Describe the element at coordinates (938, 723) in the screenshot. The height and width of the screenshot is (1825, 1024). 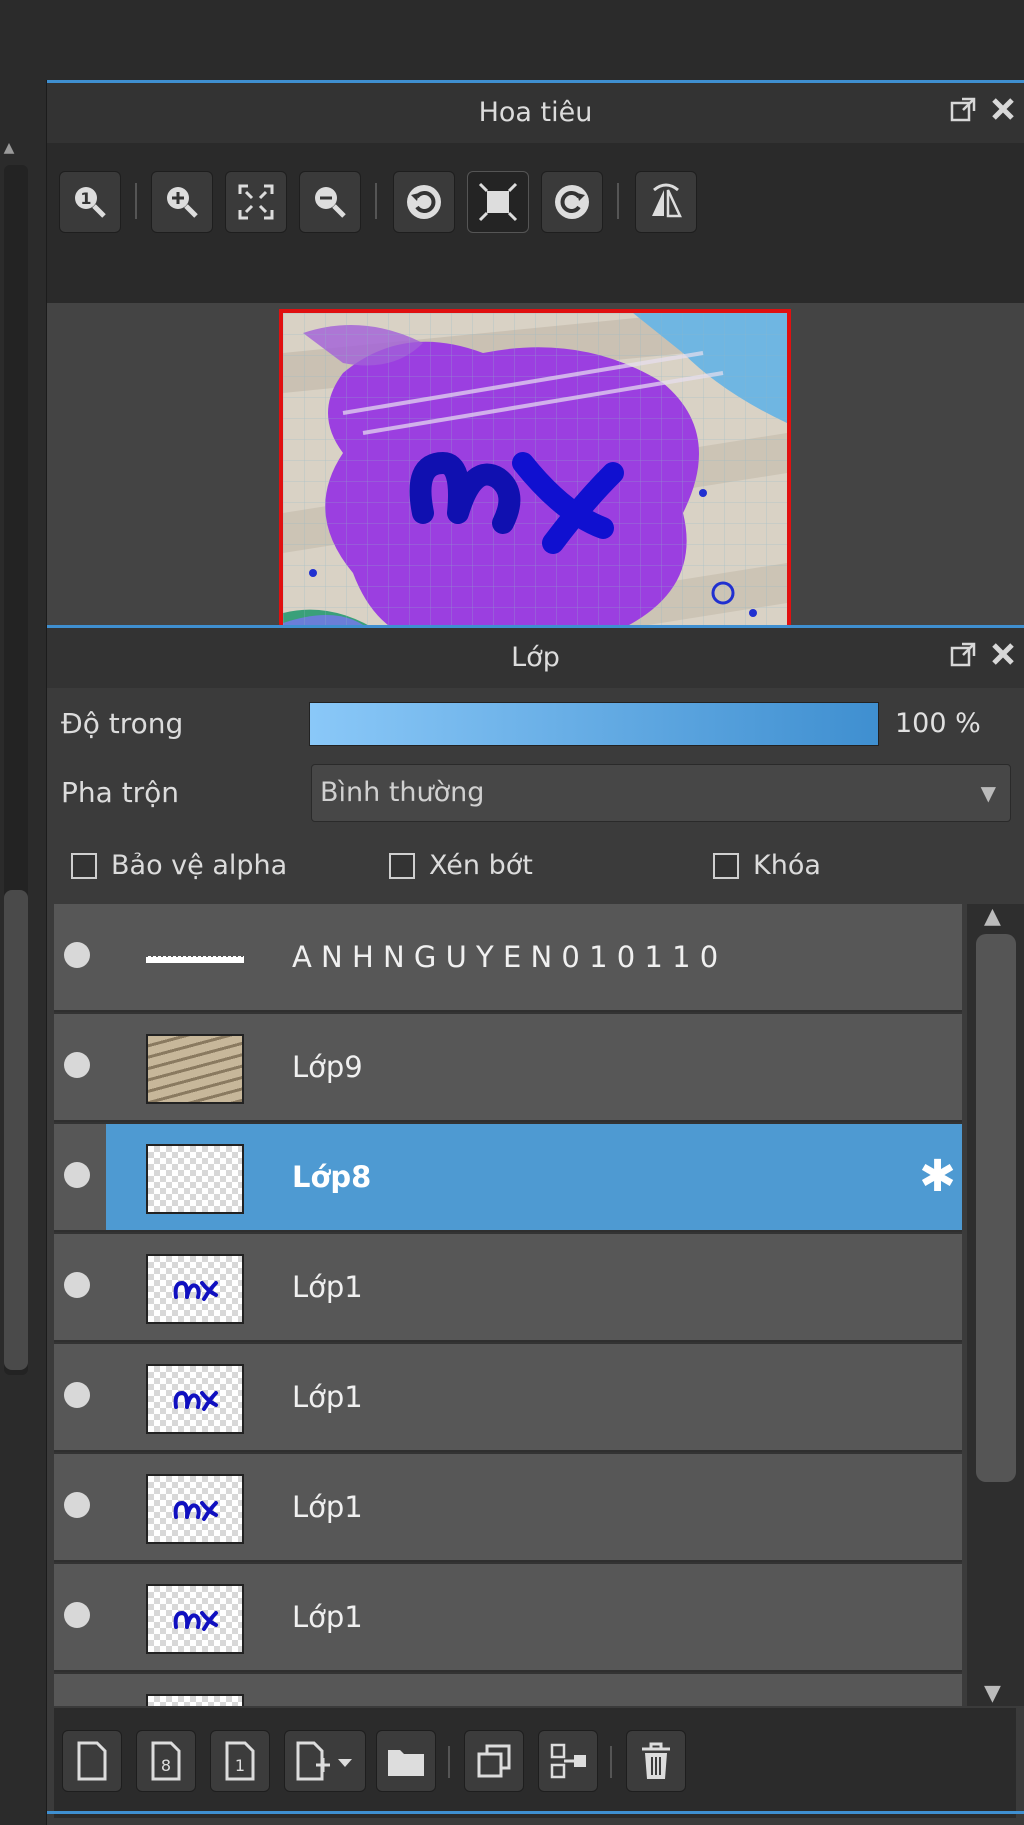
I see `opacity-value: 100 %` at that location.